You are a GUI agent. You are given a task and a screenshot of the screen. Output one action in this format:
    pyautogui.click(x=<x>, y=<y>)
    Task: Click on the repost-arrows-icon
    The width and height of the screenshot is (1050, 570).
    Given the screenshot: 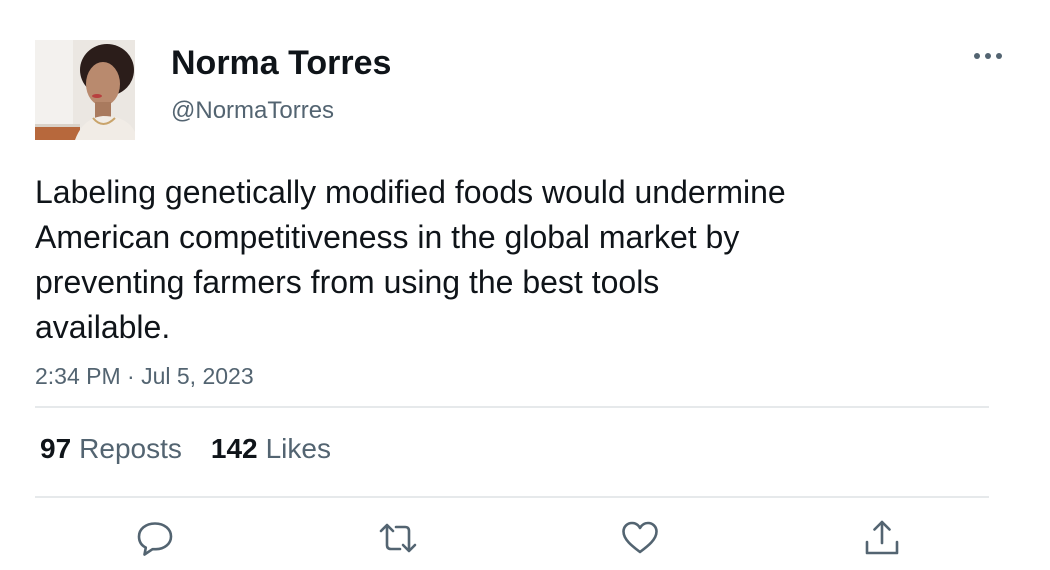 What is the action you would take?
    pyautogui.click(x=398, y=538)
    